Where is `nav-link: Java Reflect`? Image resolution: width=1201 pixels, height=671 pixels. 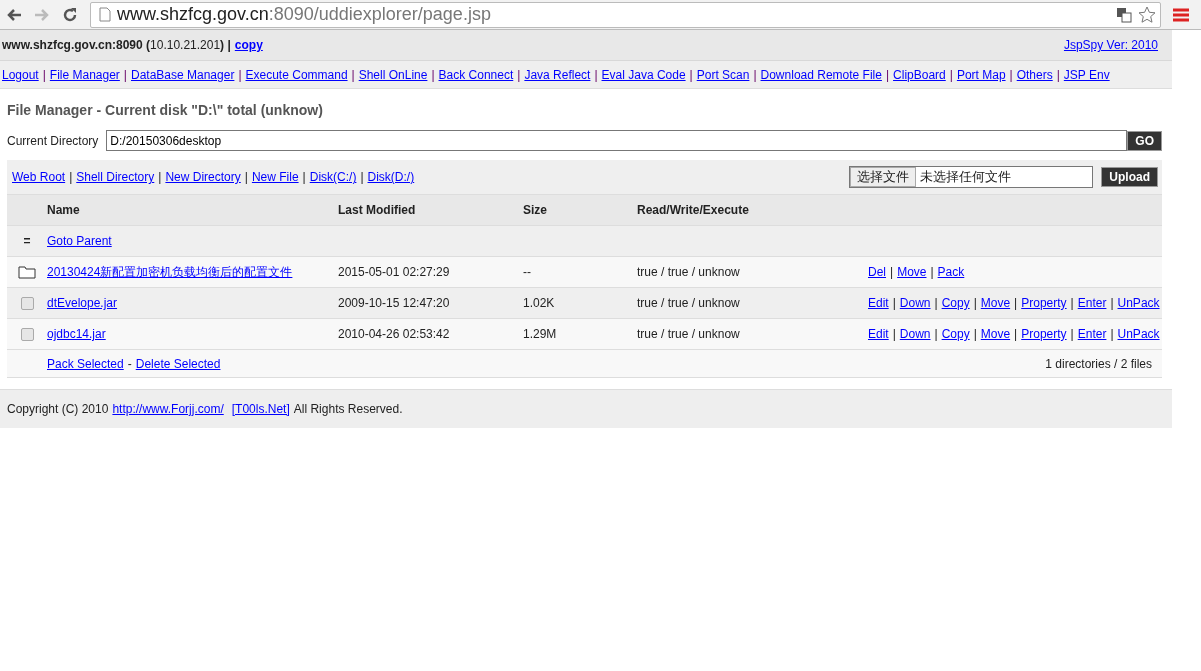 nav-link: Java Reflect is located at coordinates (557, 74).